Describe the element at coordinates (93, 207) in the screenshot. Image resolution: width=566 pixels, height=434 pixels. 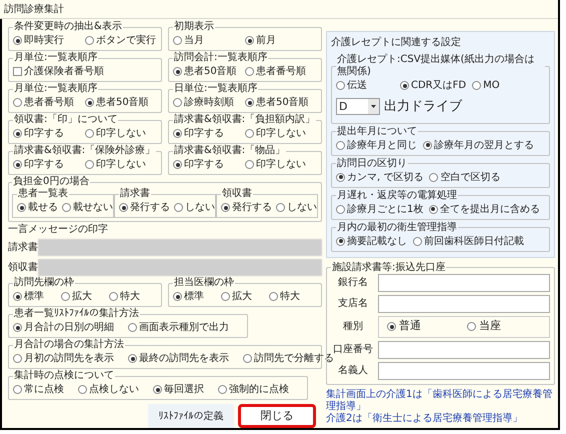
I see `option-label: 載せない` at that location.